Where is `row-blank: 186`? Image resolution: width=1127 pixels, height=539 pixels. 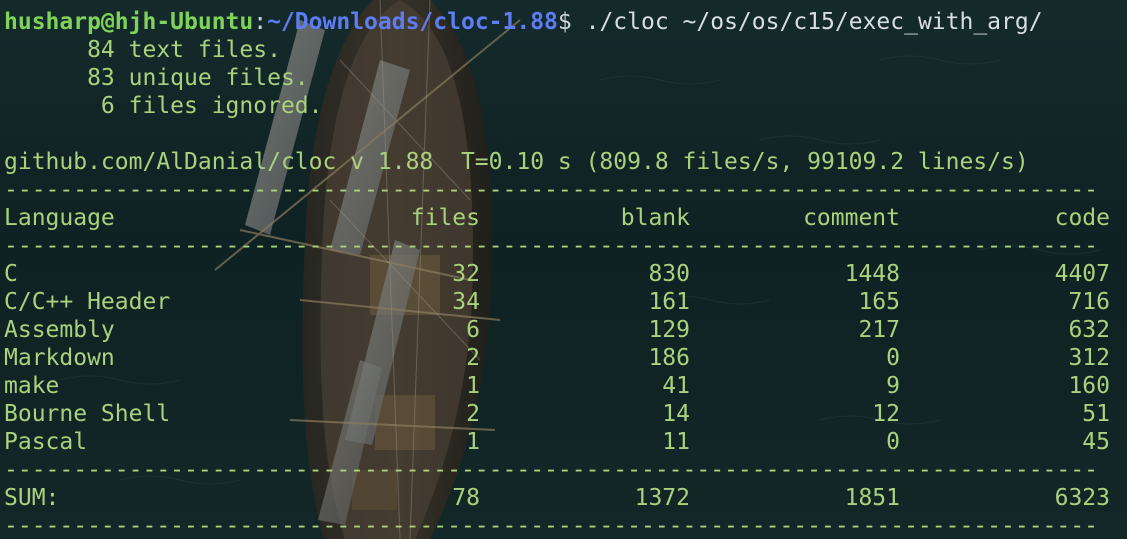 row-blank: 186 is located at coordinates (669, 358).